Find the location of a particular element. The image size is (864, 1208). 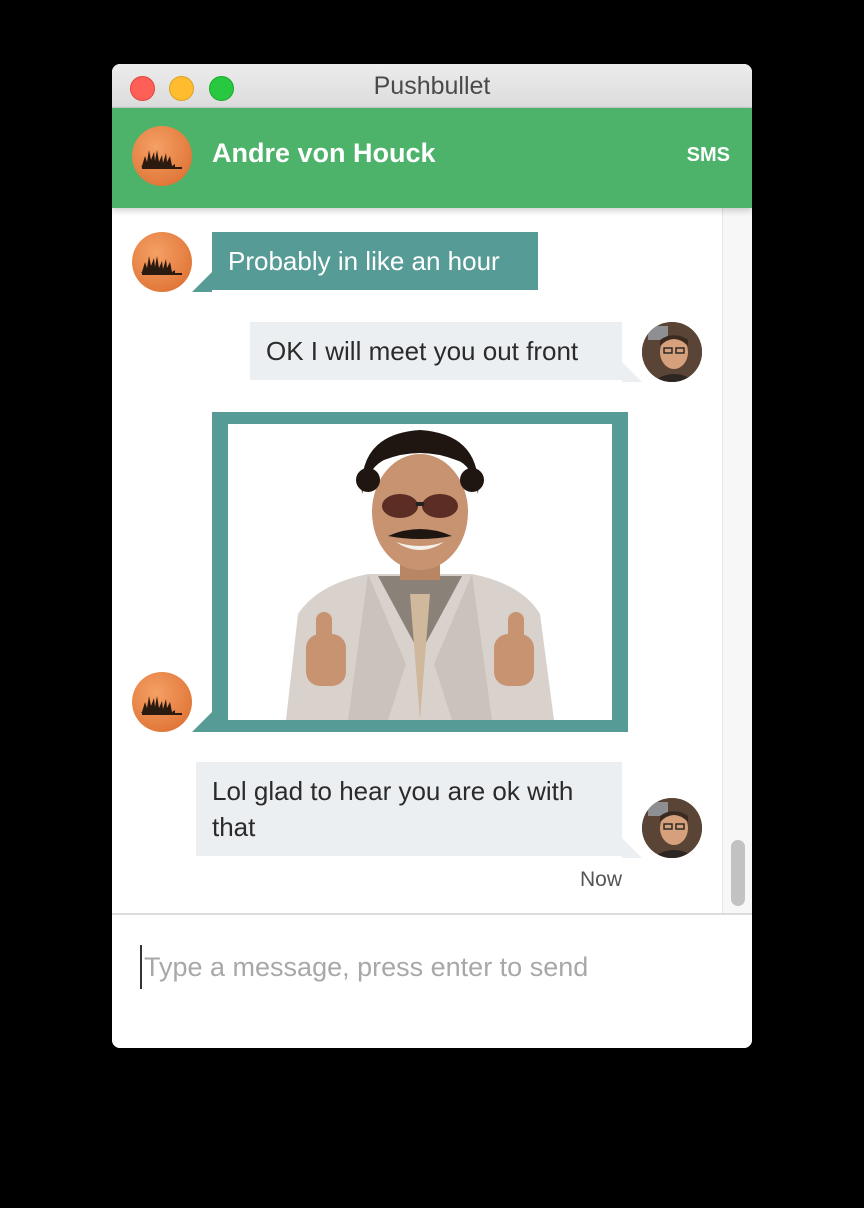

message-text: Lol glad to hear you are ok with that is located at coordinates (393, 809).